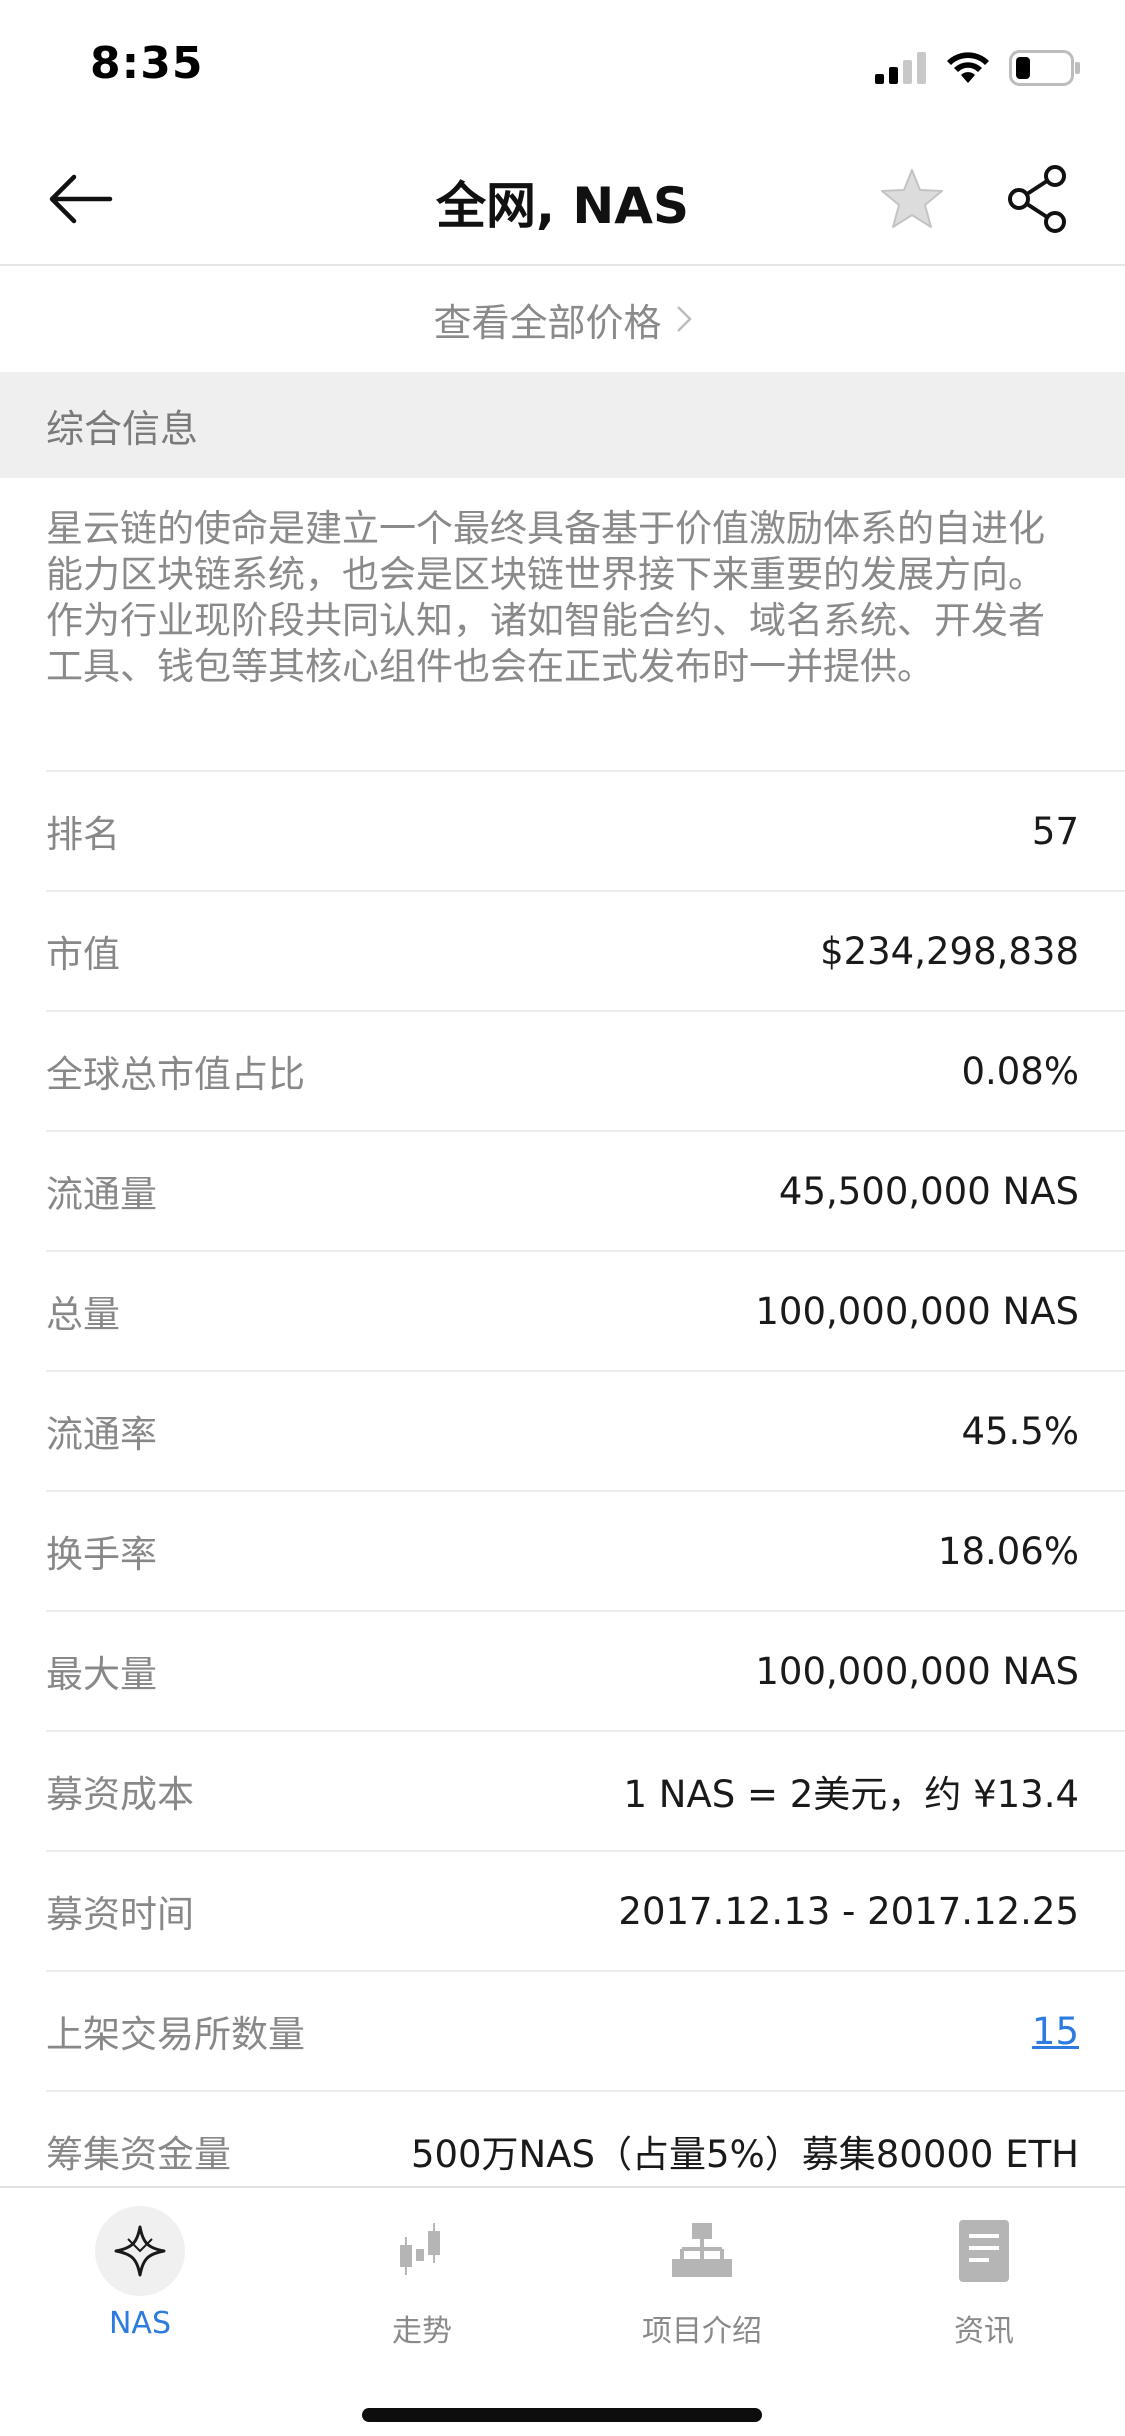 The image size is (1125, 2436). I want to click on status-bar: 8:35, so click(562, 66).